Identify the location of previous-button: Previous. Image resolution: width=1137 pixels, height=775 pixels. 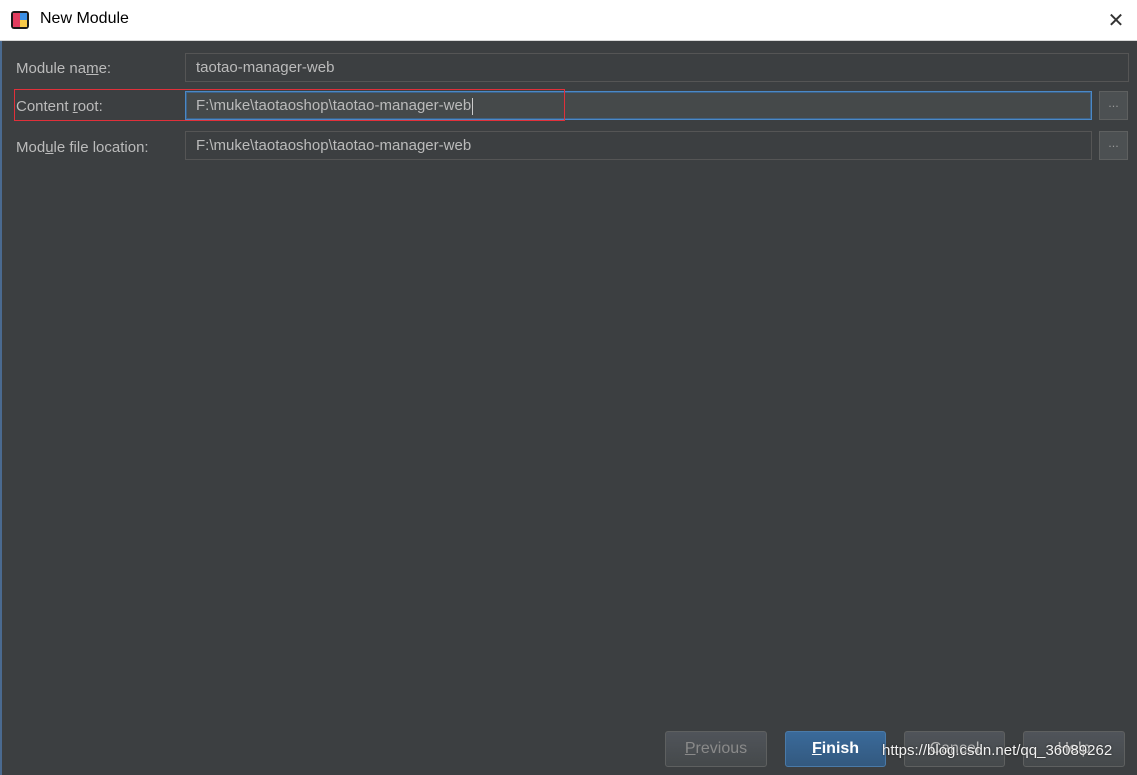
(716, 749).